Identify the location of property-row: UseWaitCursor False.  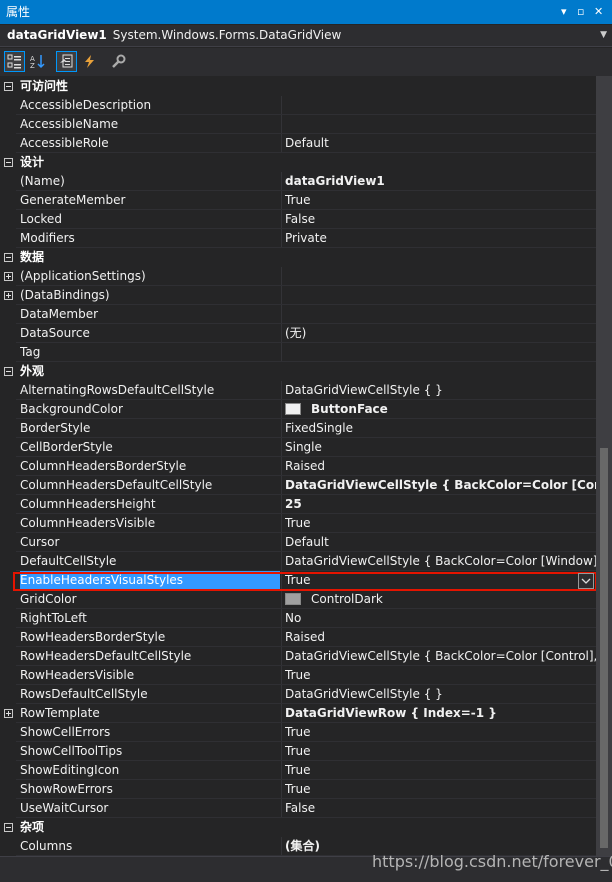
(298, 808).